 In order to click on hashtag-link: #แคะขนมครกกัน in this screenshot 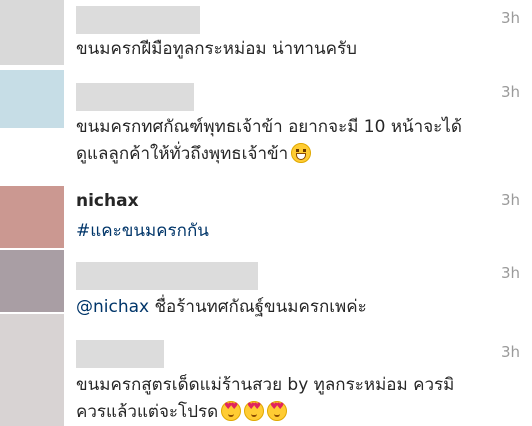, I will do `click(292, 231)`.